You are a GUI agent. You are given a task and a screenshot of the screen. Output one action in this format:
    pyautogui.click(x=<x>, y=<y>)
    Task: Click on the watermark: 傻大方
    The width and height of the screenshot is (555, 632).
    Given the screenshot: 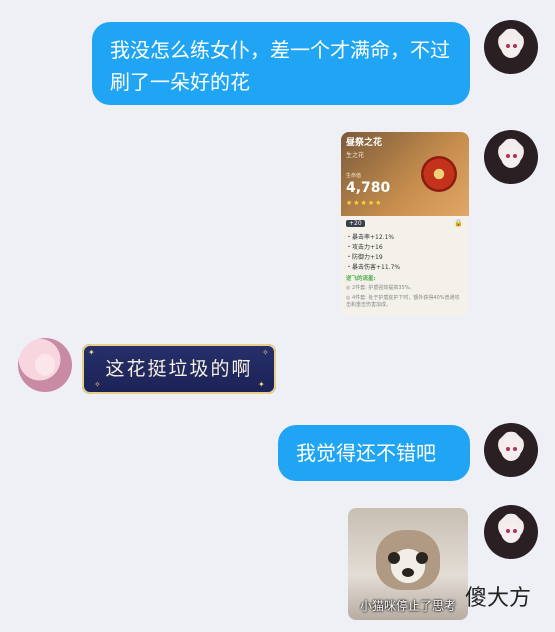 What is the action you would take?
    pyautogui.click(x=498, y=596)
    